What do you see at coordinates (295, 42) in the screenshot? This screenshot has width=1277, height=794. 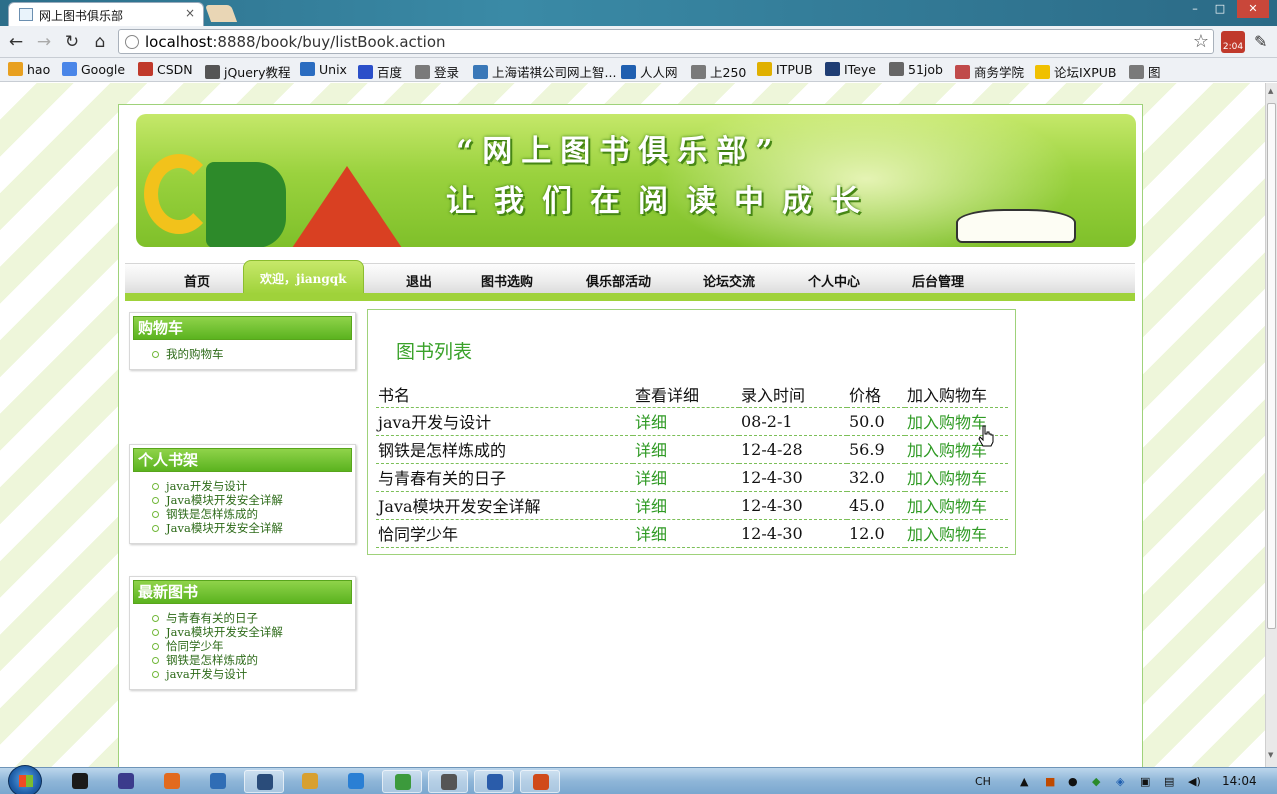 I see `address-url: localhost:8888/book/buy/listBook.action` at bounding box center [295, 42].